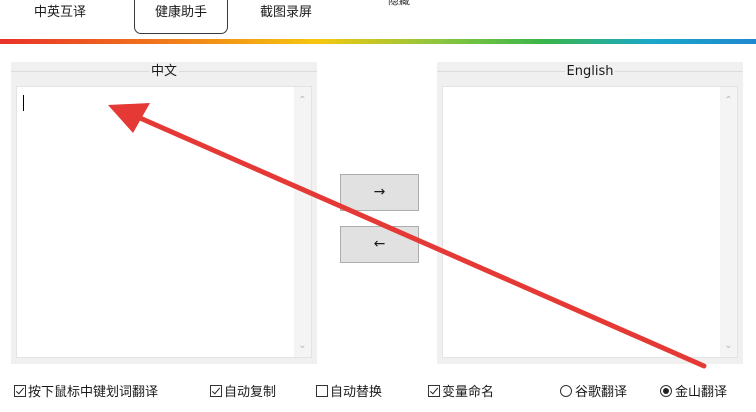 The height and width of the screenshot is (412, 756). I want to click on chinese-input-scrollbar: ⌃ ⌄, so click(302, 222).